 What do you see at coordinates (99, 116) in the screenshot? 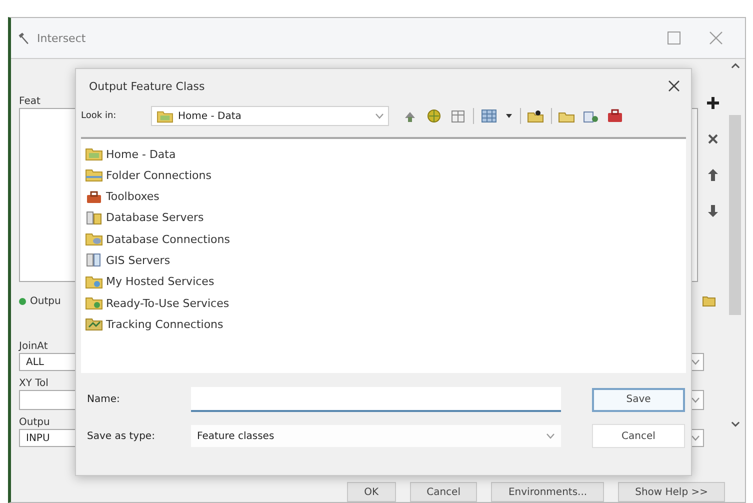
I see `look-in-label: Look in:` at bounding box center [99, 116].